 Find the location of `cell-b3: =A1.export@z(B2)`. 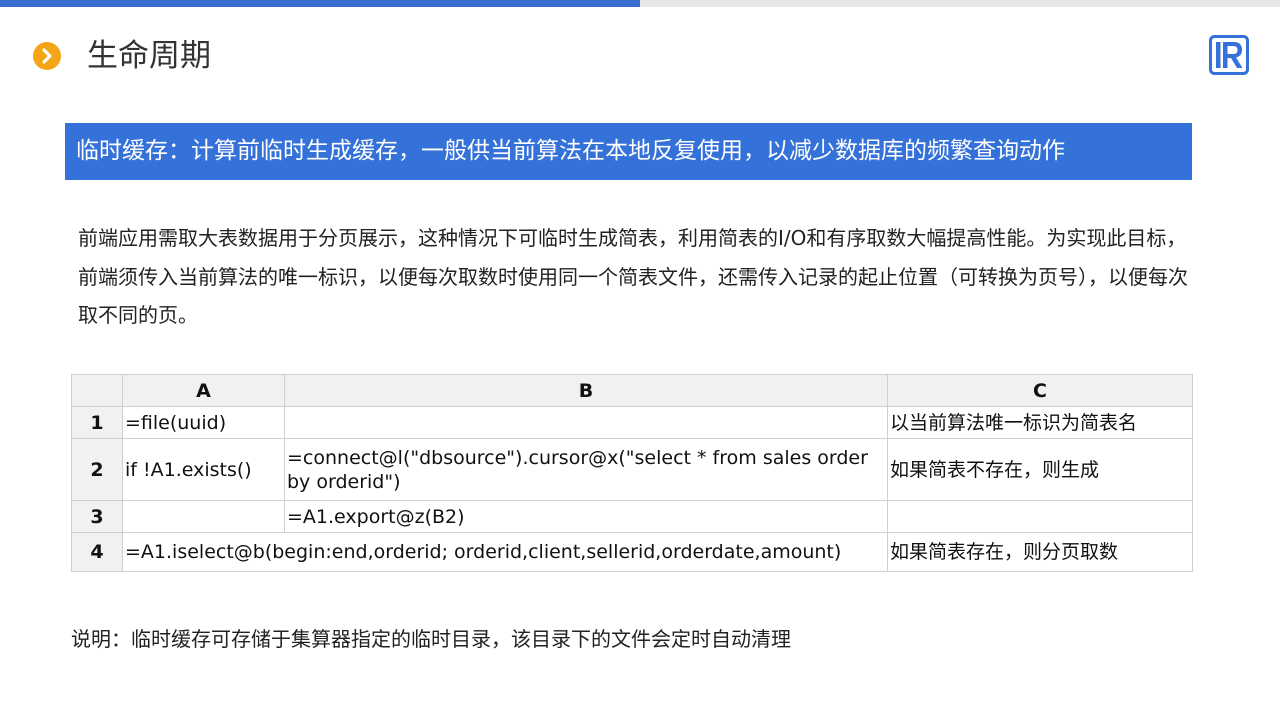

cell-b3: =A1.export@z(B2) is located at coordinates (586, 516).